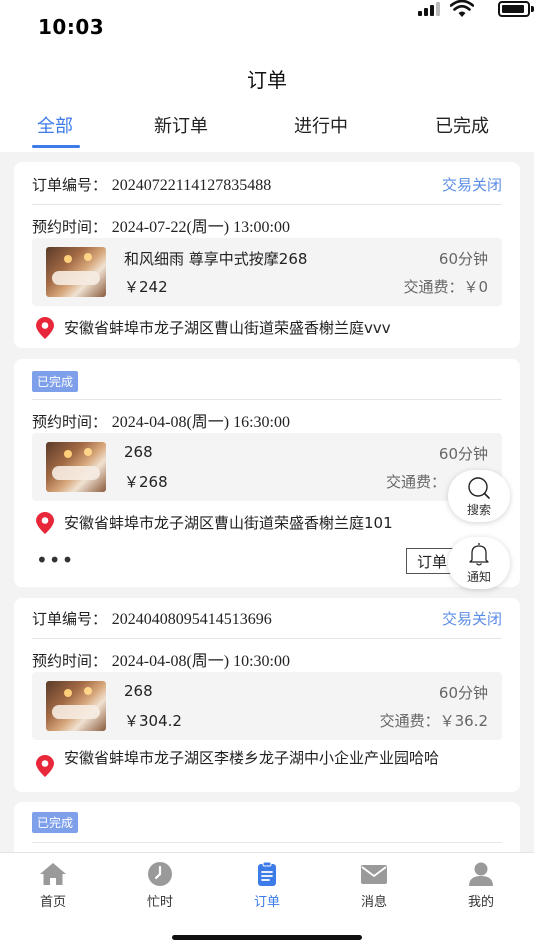  I want to click on order-tabs: 全部 新订单 进行中 已完成, so click(267, 130).